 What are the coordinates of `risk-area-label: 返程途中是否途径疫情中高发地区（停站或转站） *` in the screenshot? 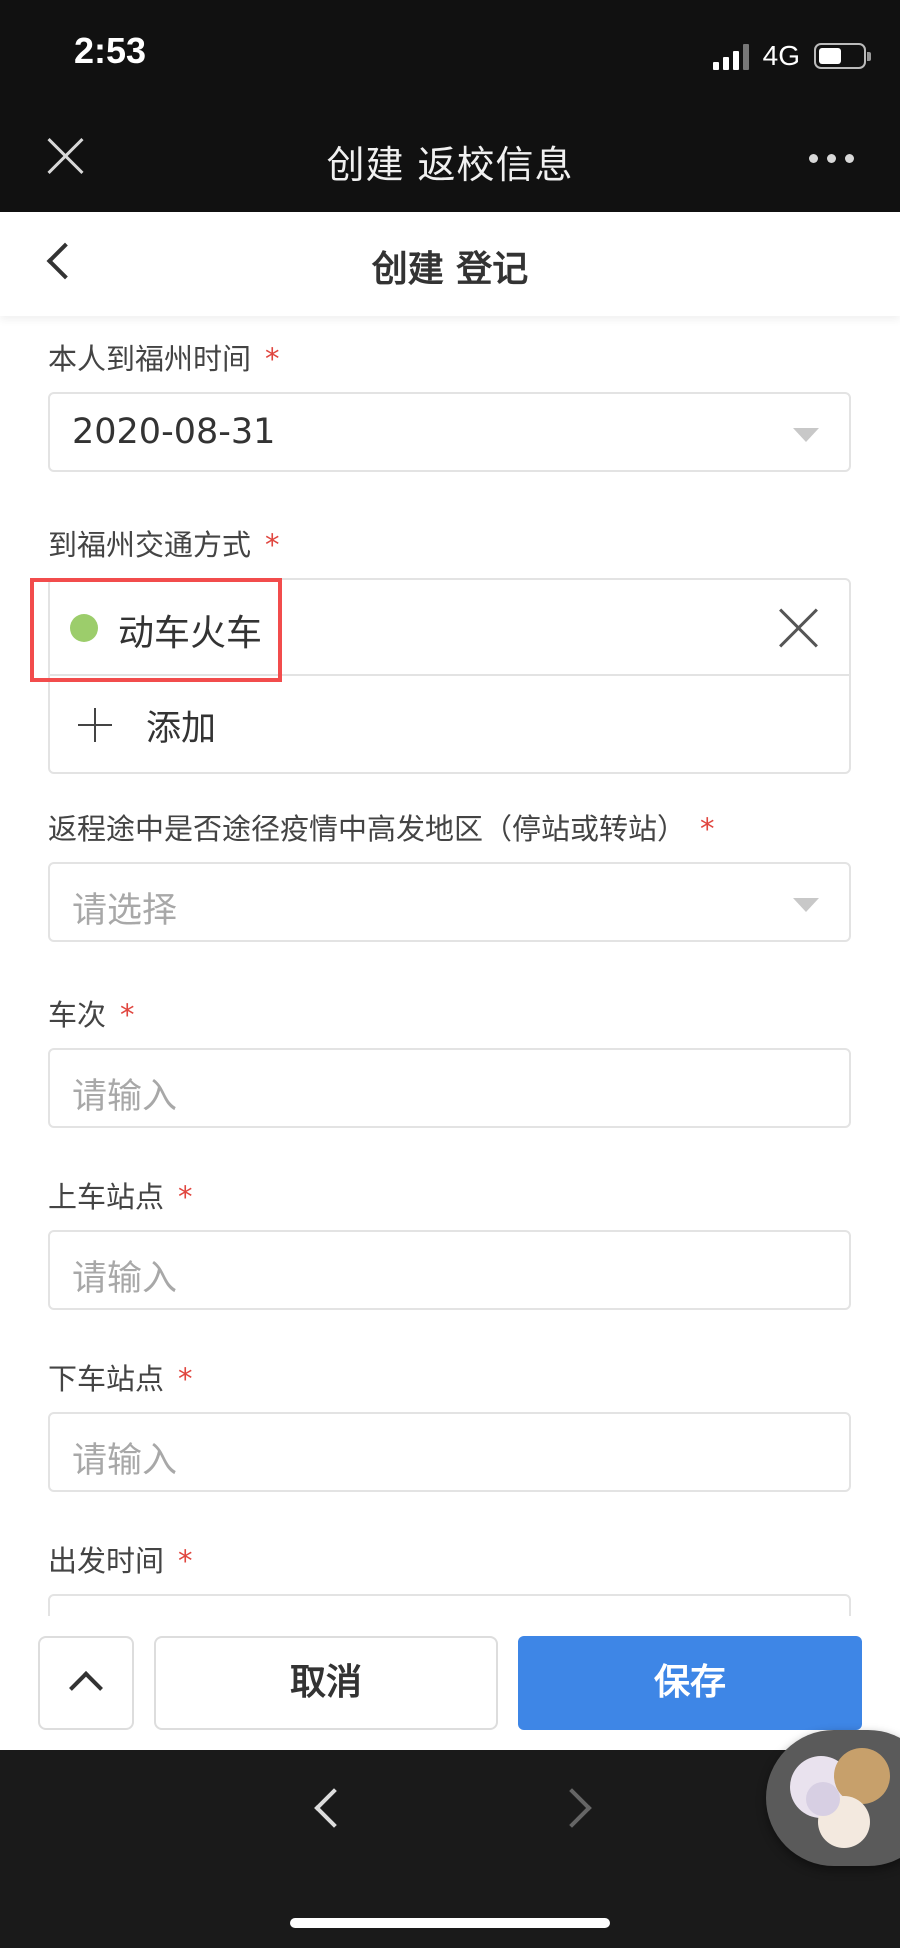 It's located at (381, 829).